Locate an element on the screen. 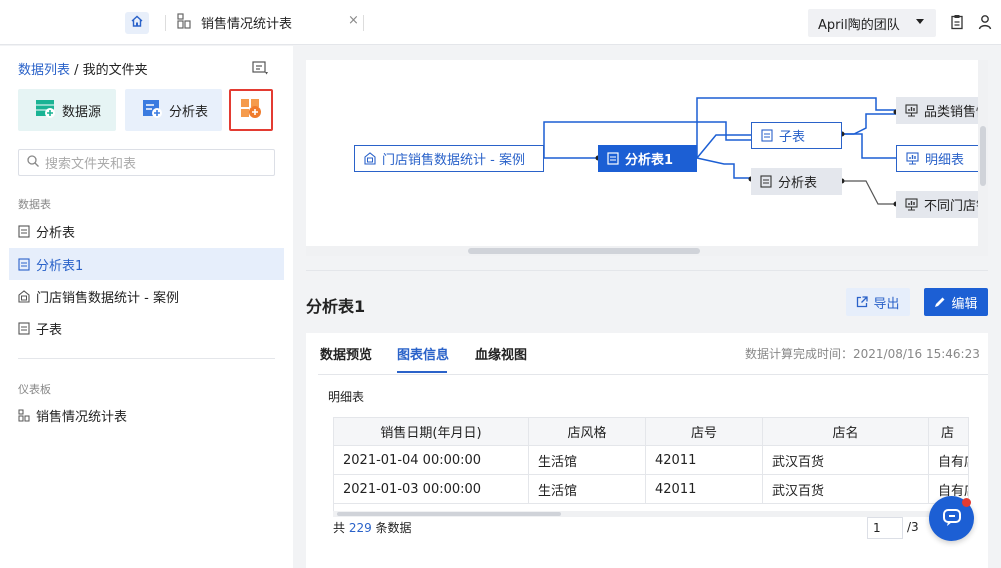 Image resolution: width=1001 pixels, height=568 pixels. diagram-vertical-scrollbar is located at coordinates (983, 158).